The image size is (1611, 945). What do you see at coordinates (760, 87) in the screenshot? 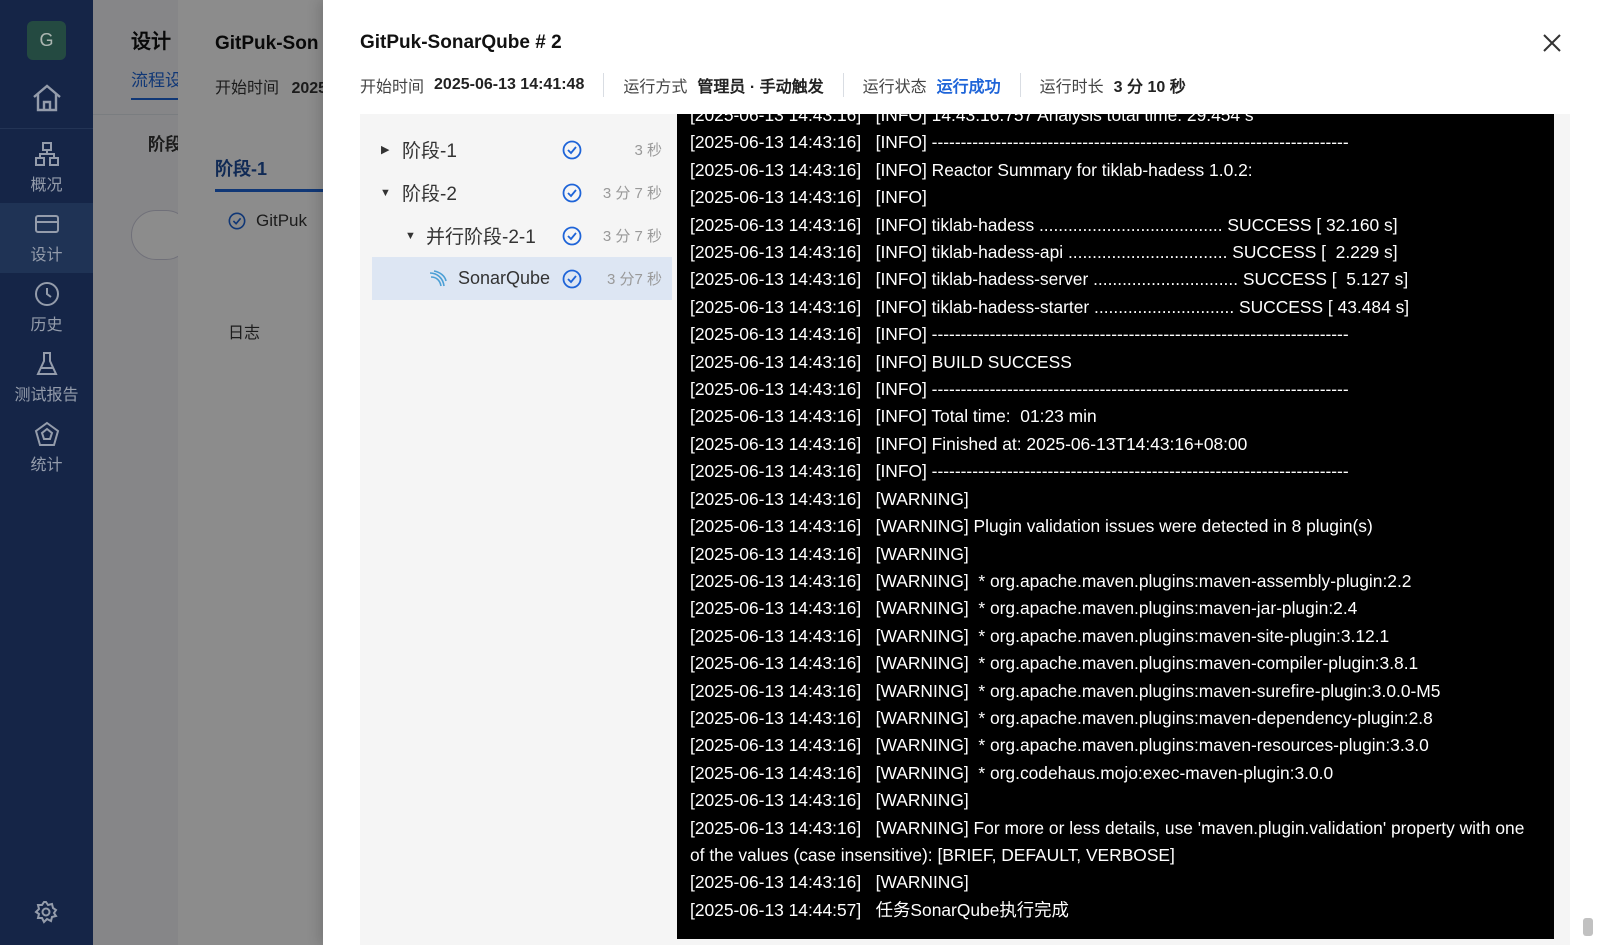
I see `meta-mode-value: 管理员 · 手动触发` at bounding box center [760, 87].